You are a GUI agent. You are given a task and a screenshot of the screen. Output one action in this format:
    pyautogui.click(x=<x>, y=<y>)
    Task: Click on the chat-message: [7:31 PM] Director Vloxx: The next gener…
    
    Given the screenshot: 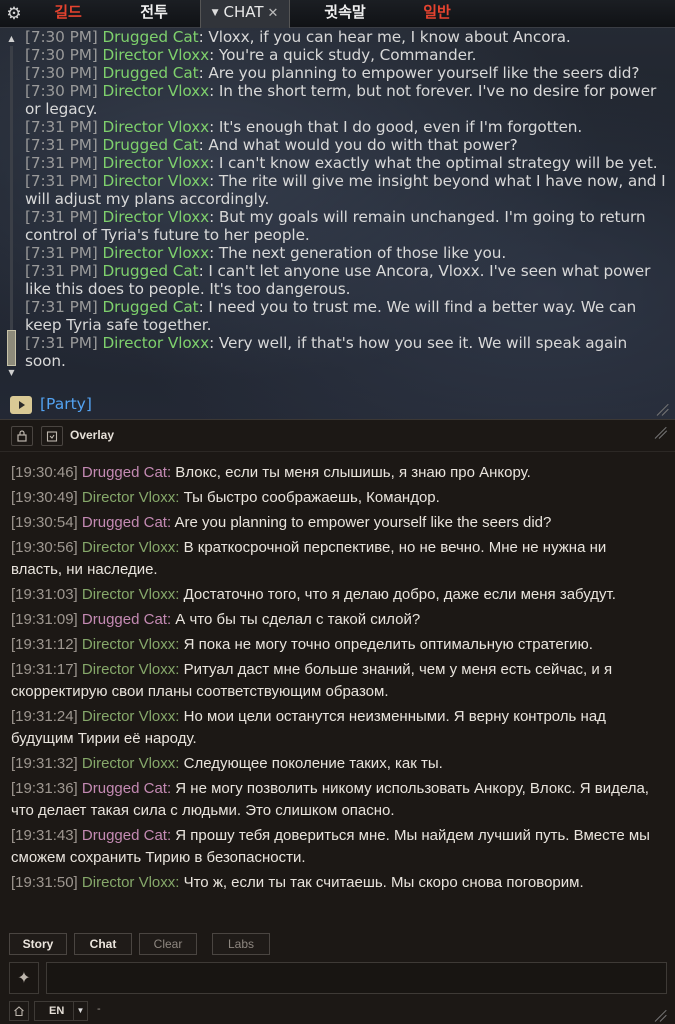 What is the action you would take?
    pyautogui.click(x=347, y=253)
    